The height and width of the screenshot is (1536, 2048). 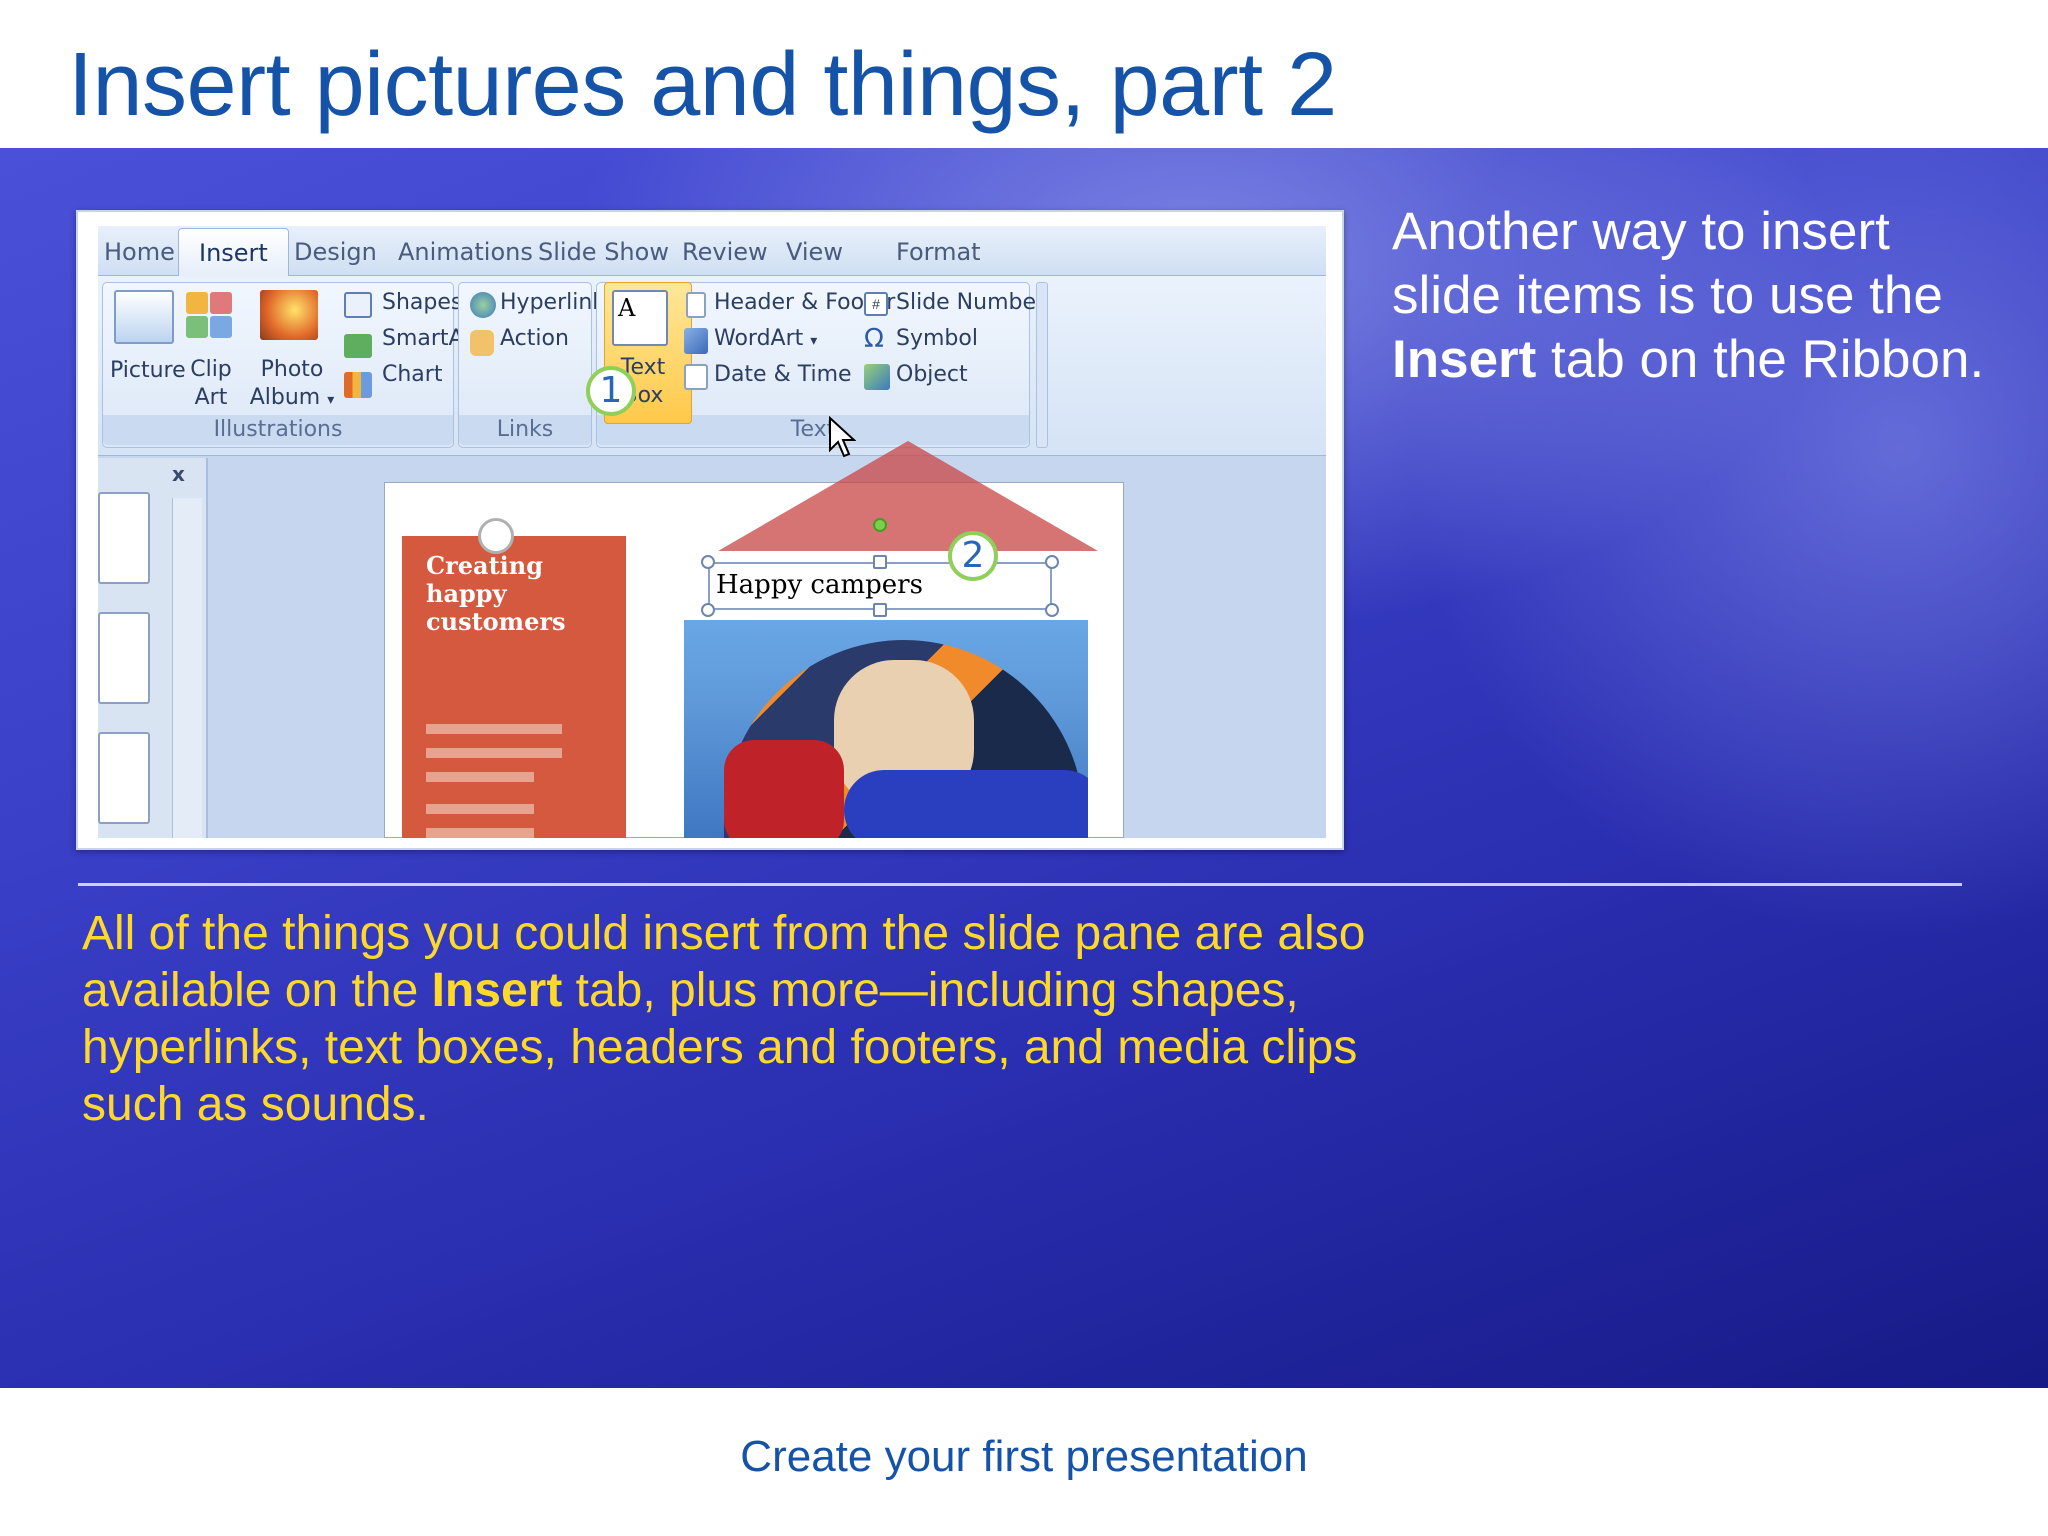 I want to click on tab-animations: Animations, so click(x=465, y=252).